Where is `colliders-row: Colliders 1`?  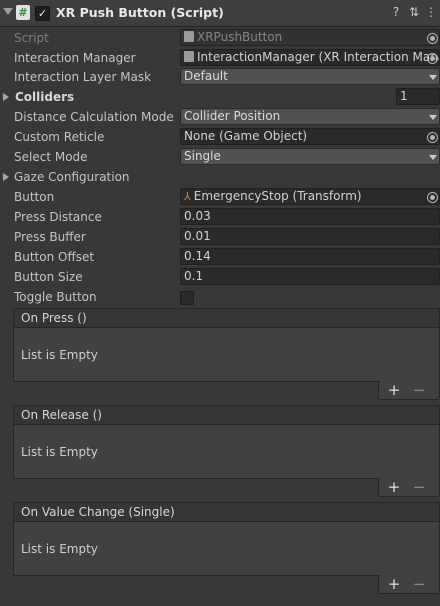
colliders-row: Colliders 1 is located at coordinates (220, 97).